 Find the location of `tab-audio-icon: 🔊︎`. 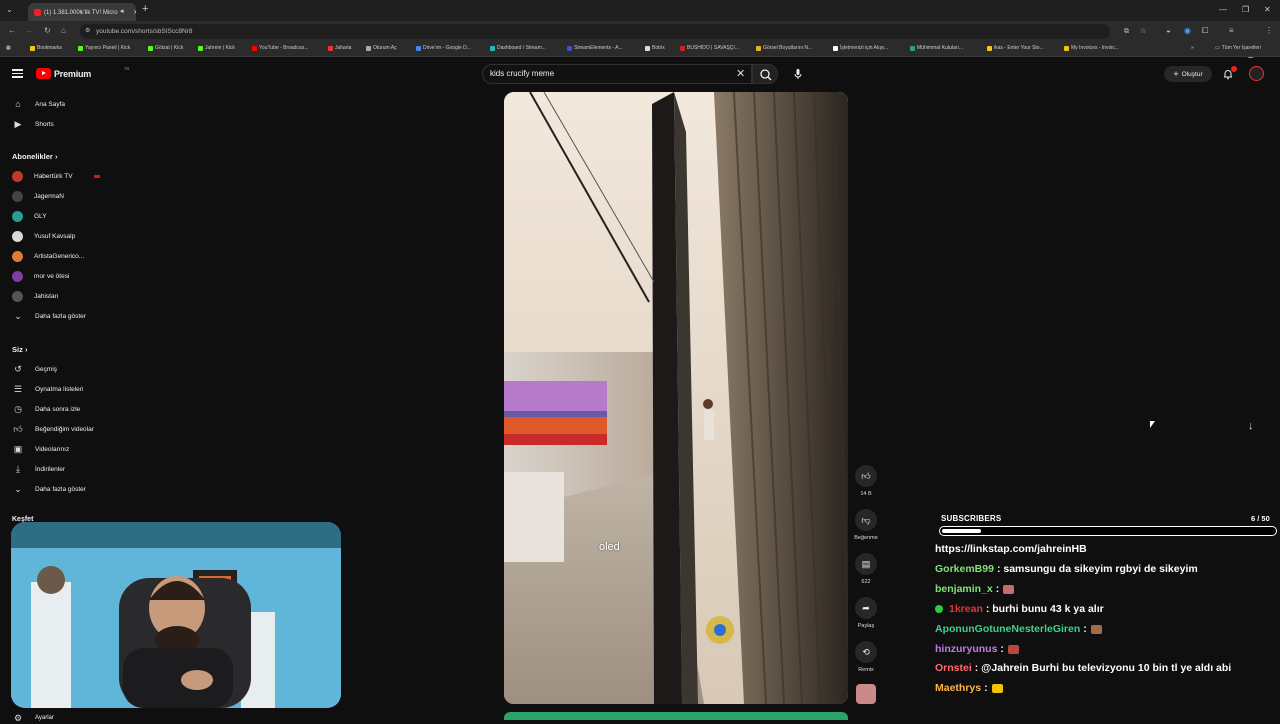

tab-audio-icon: 🔊︎ is located at coordinates (123, 12).